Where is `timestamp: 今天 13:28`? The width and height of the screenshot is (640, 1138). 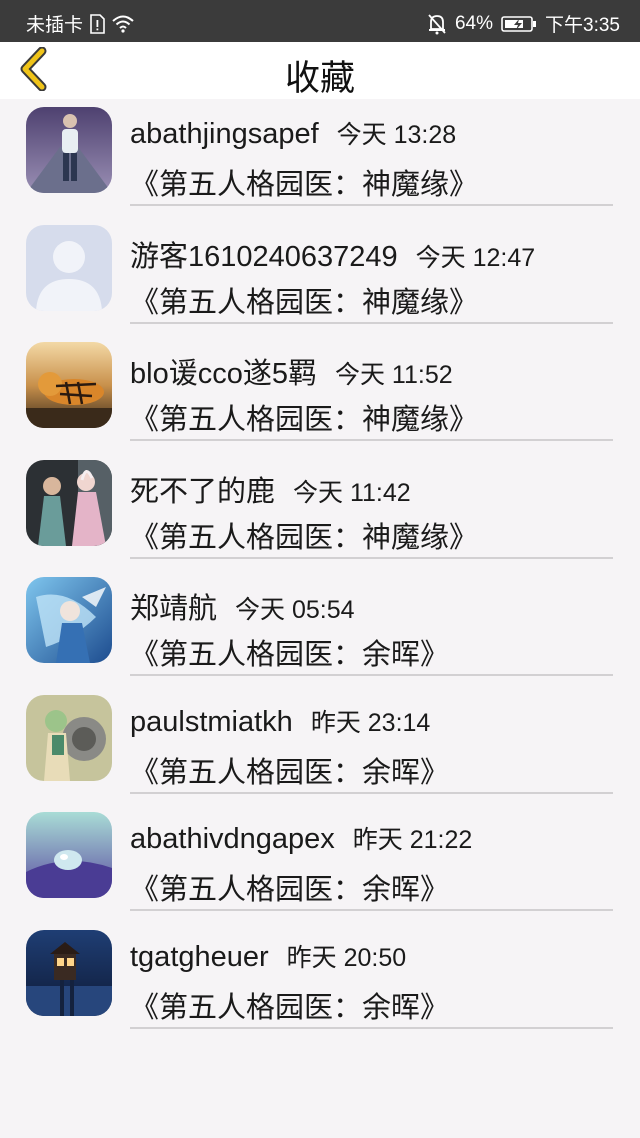
timestamp: 今天 13:28 is located at coordinates (396, 135).